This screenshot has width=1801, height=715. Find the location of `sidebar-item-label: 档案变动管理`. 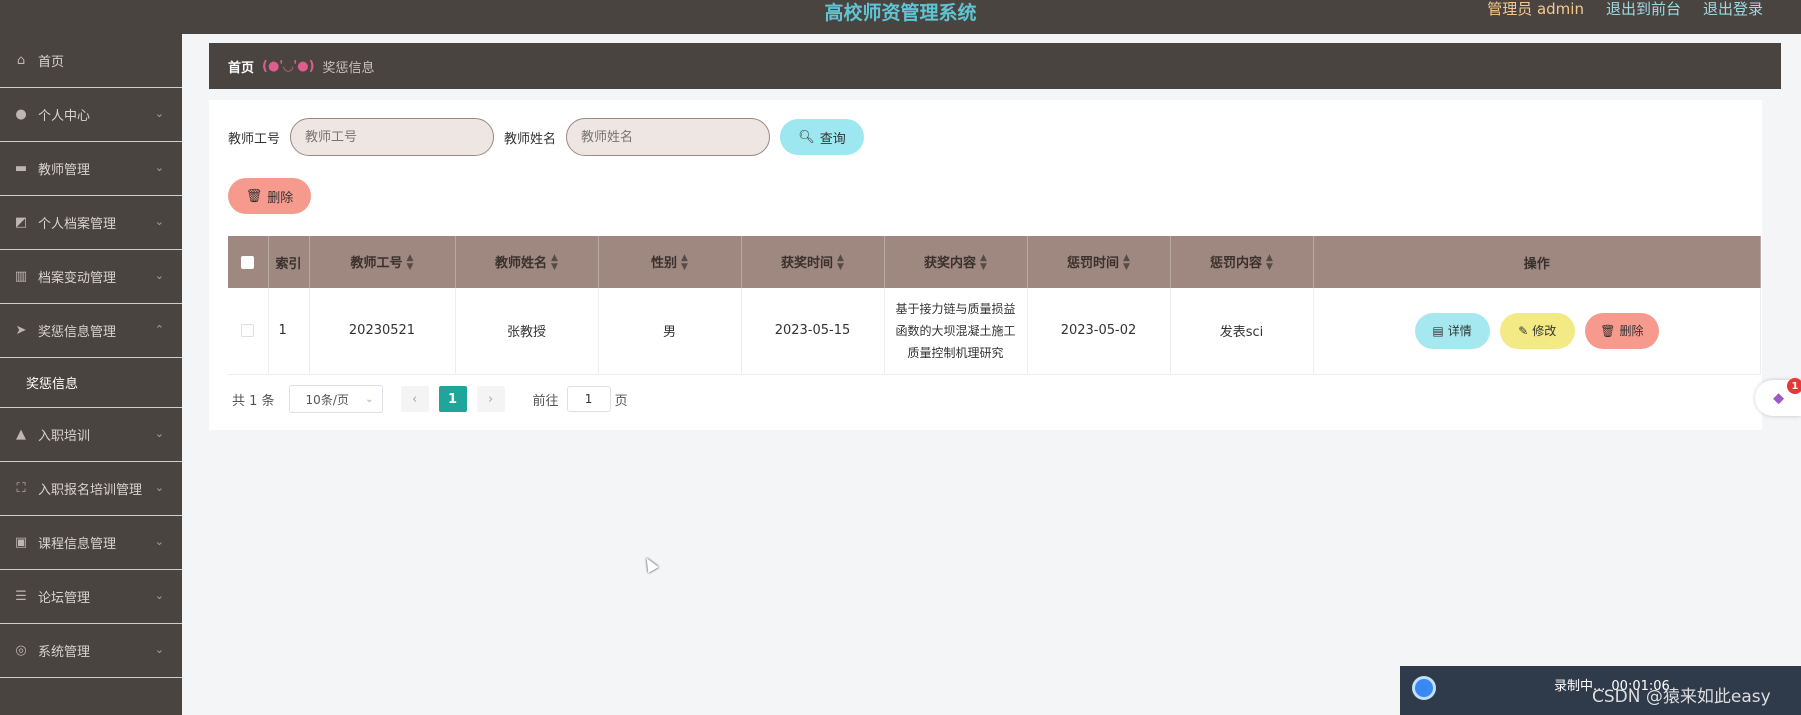

sidebar-item-label: 档案变动管理 is located at coordinates (77, 278).